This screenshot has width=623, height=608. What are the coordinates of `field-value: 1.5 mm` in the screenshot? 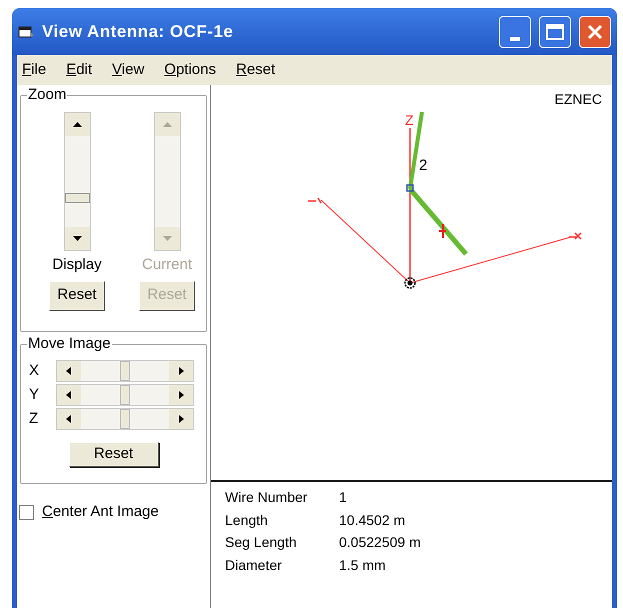 It's located at (362, 565).